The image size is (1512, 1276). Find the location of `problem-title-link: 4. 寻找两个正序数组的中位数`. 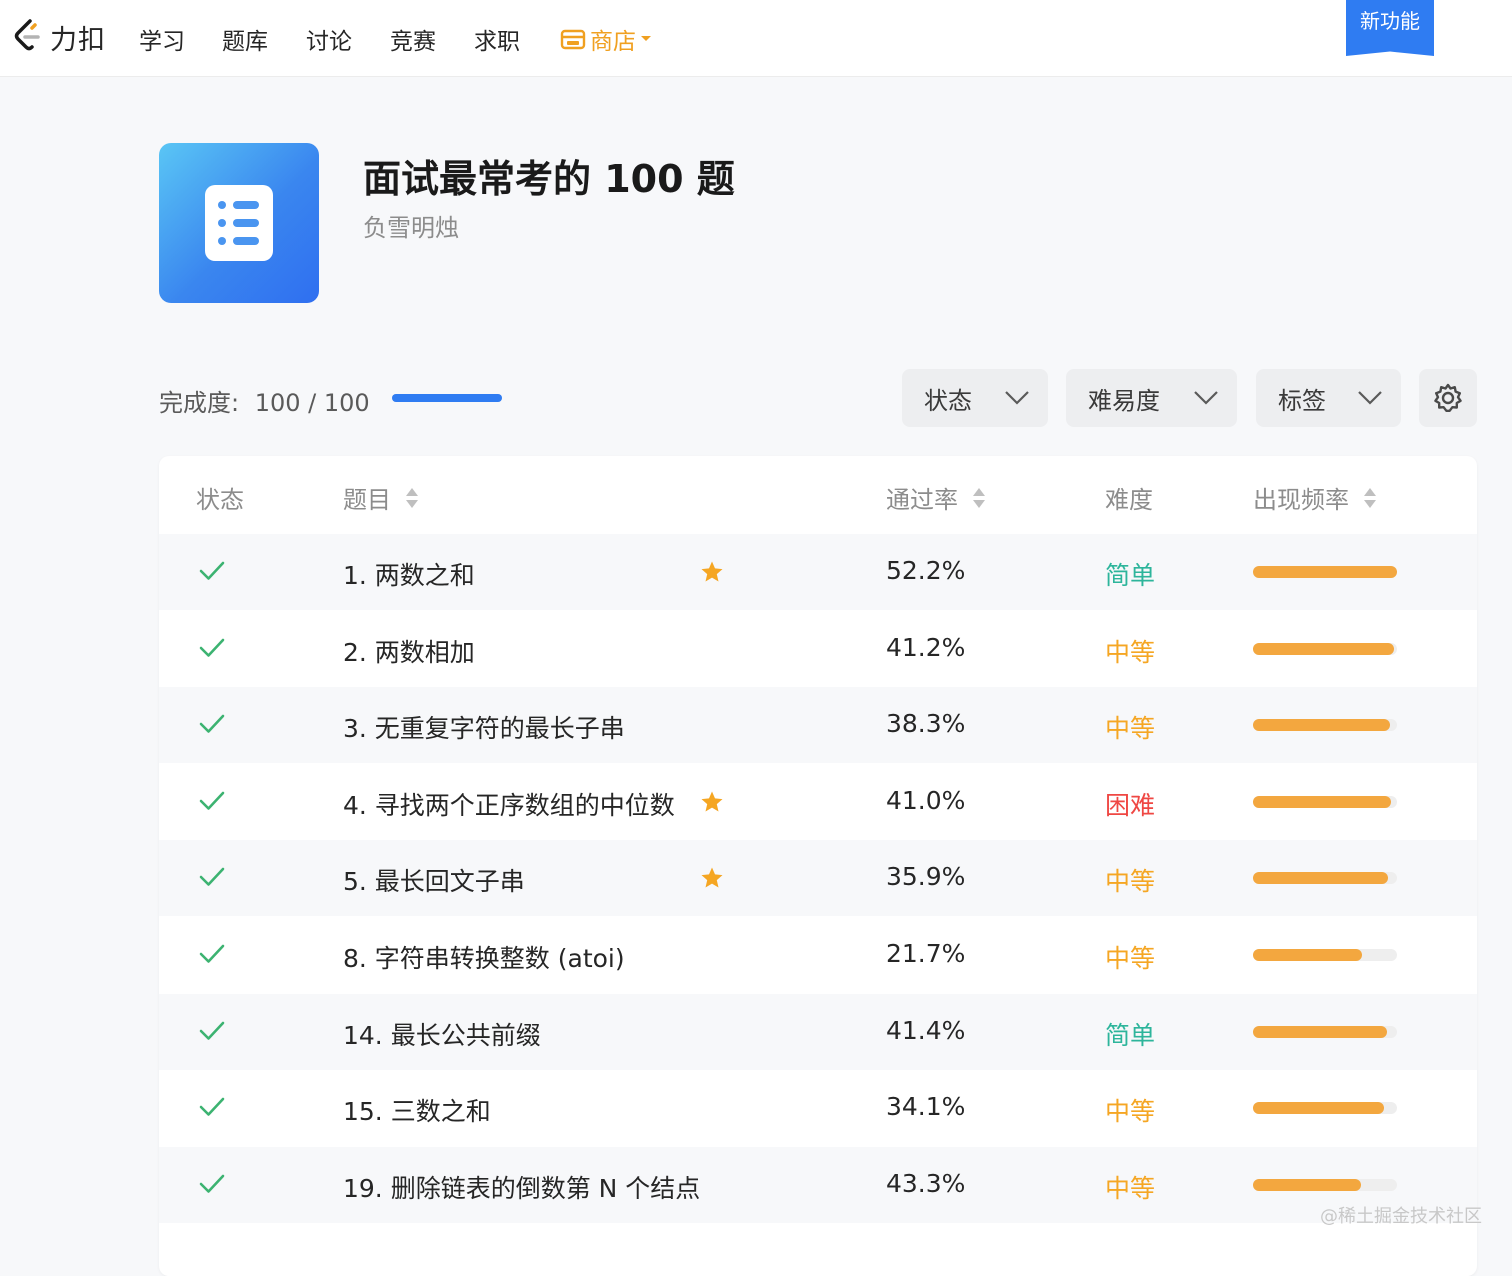

problem-title-link: 4. 寻找两个正序数组的中位数 is located at coordinates (509, 804).